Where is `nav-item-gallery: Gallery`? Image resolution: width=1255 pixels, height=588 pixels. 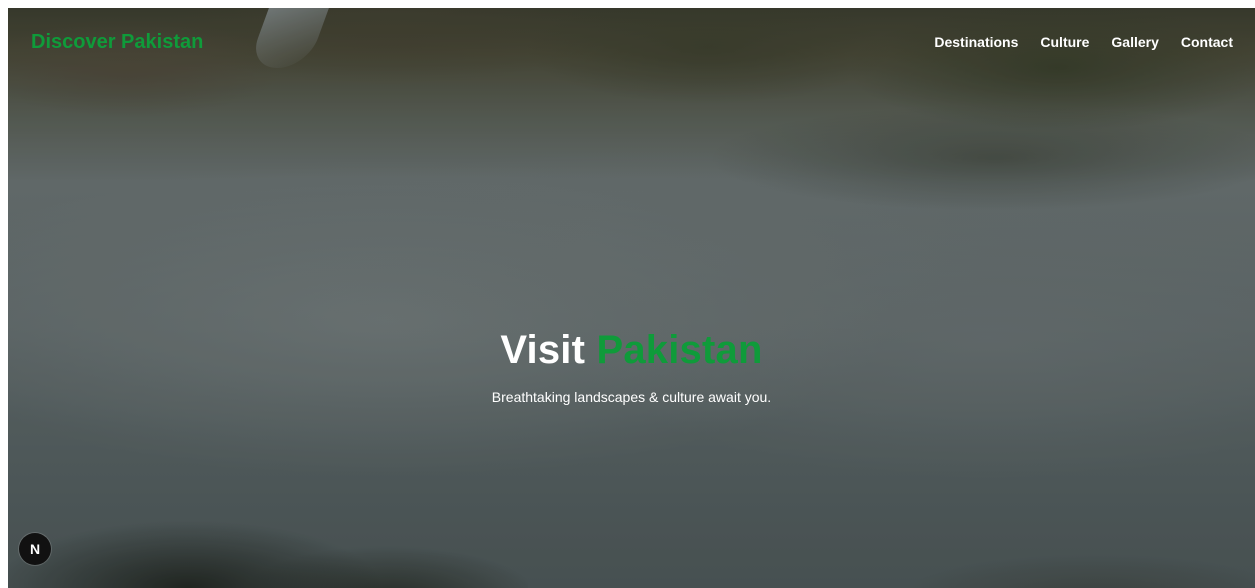
nav-item-gallery: Gallery is located at coordinates (1134, 43).